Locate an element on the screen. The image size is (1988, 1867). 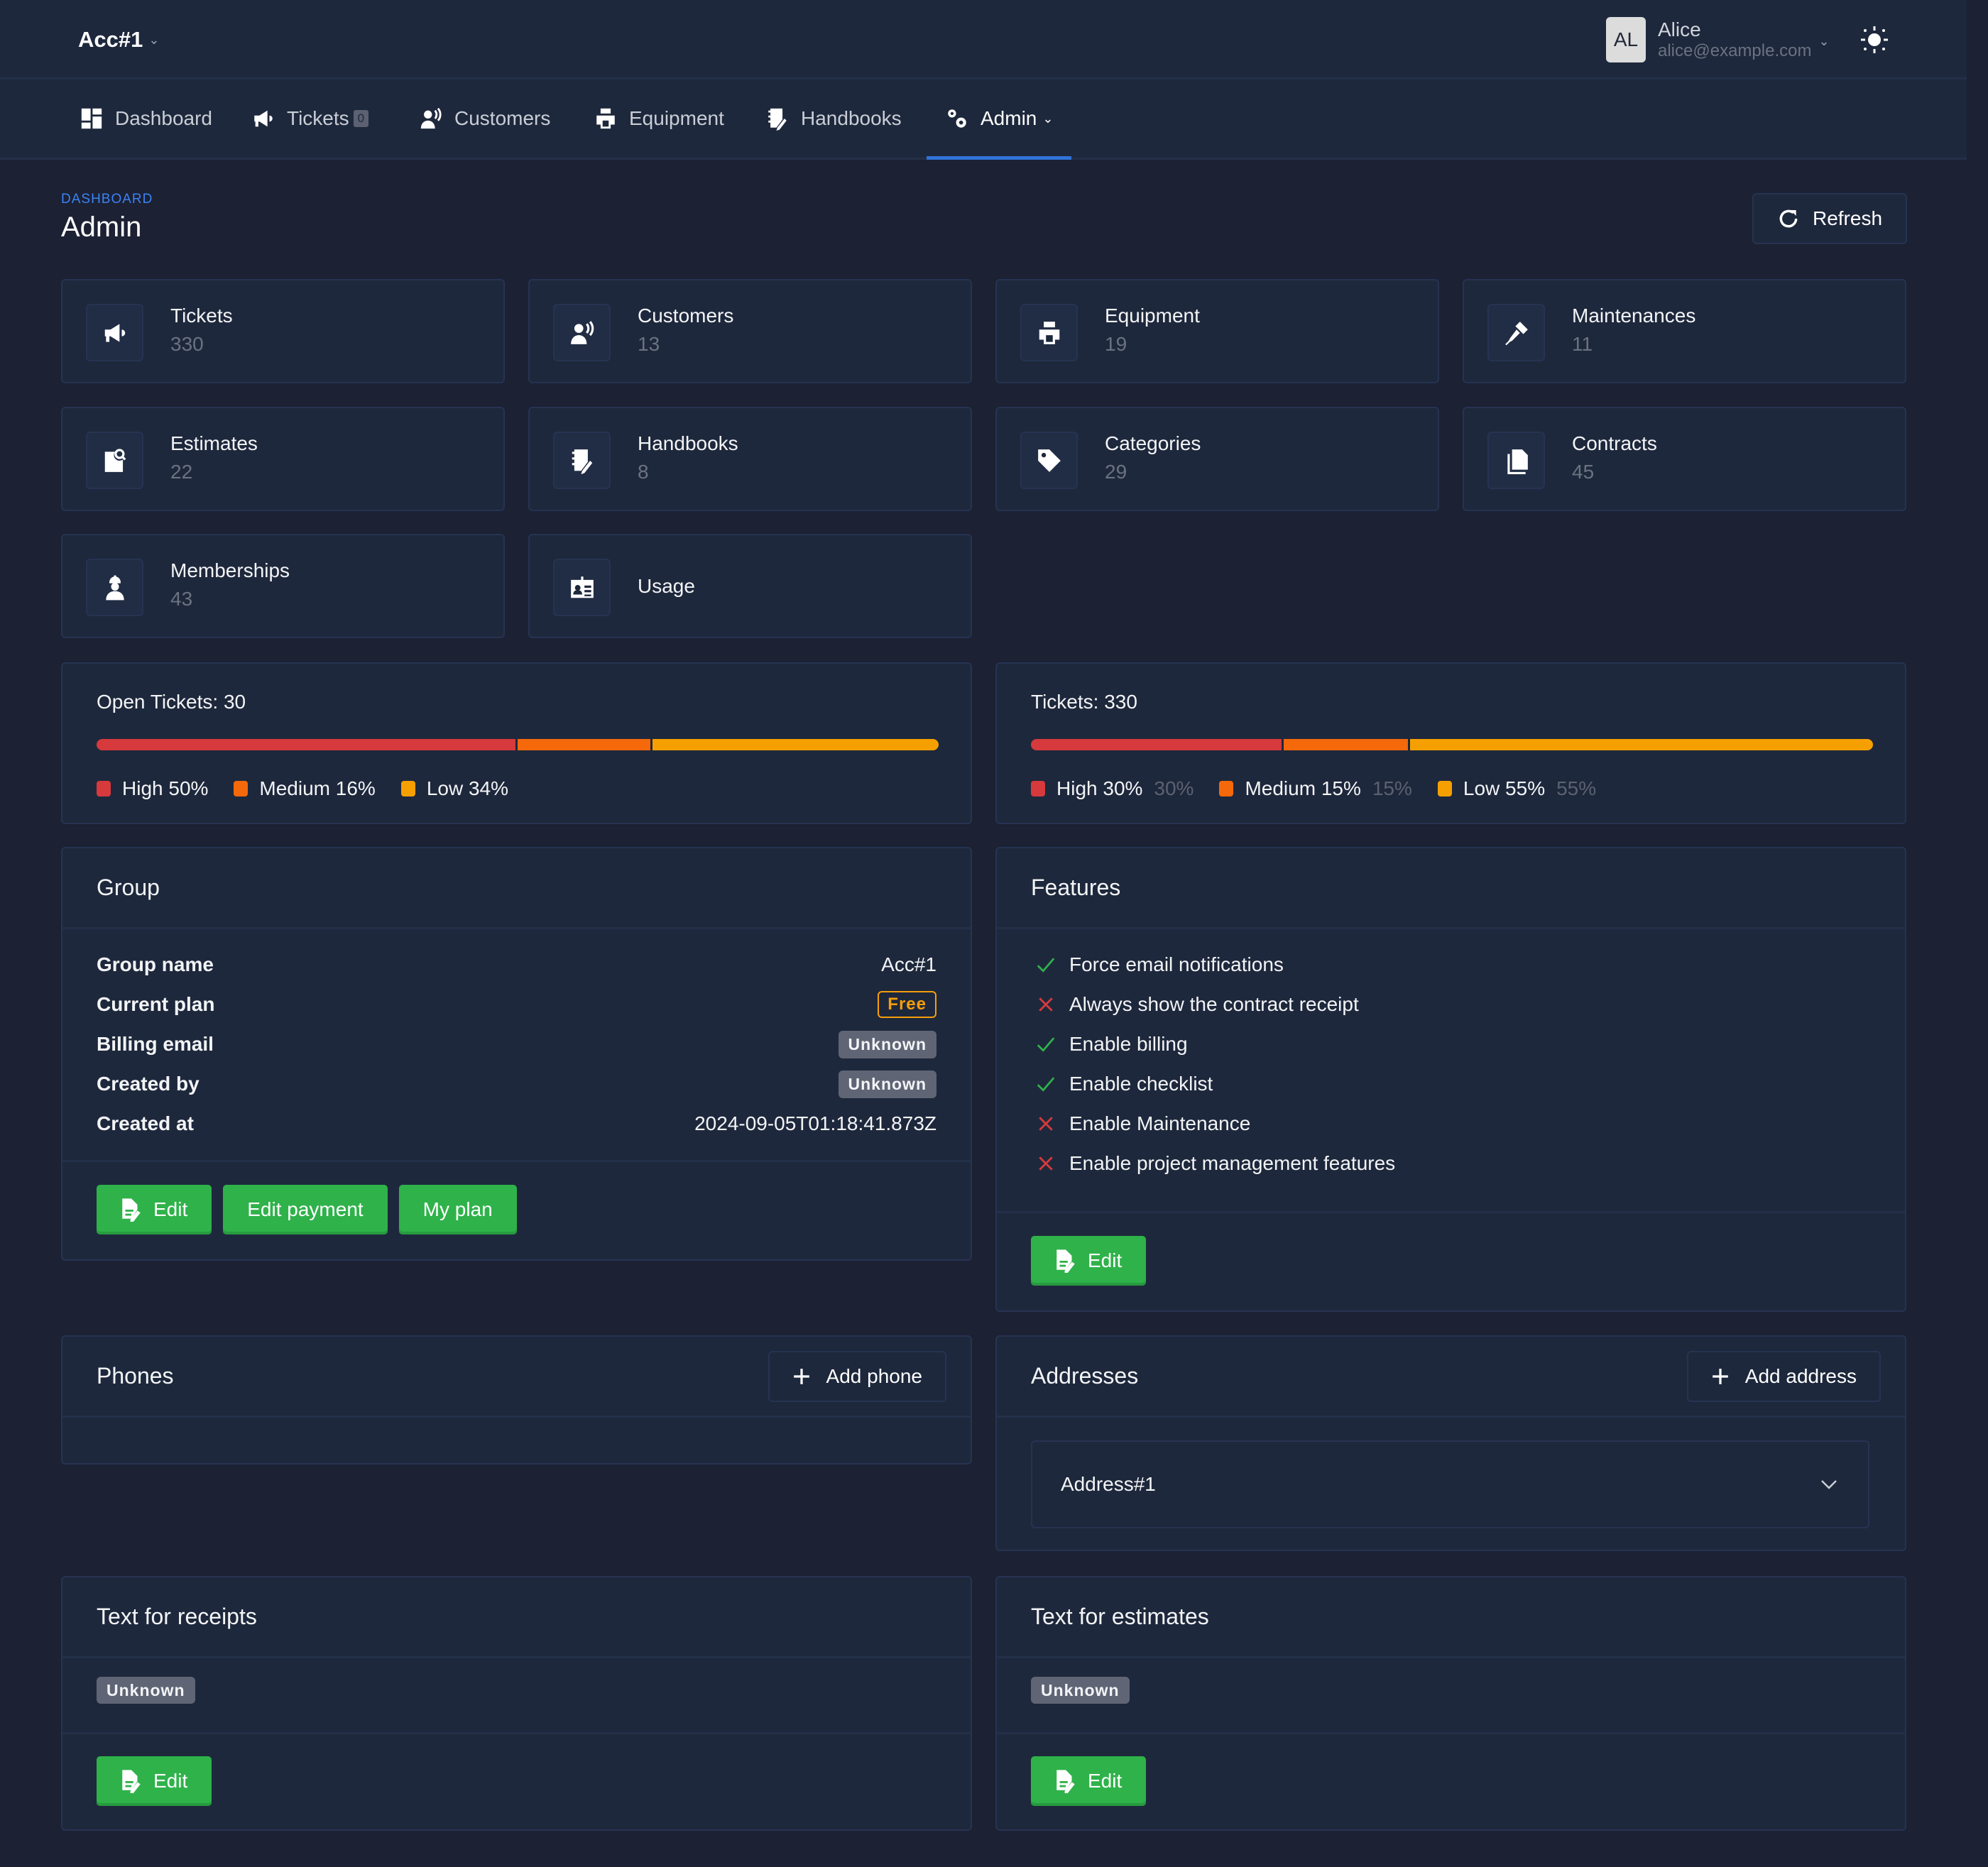
screwdriver-icon is located at coordinates (1516, 332).